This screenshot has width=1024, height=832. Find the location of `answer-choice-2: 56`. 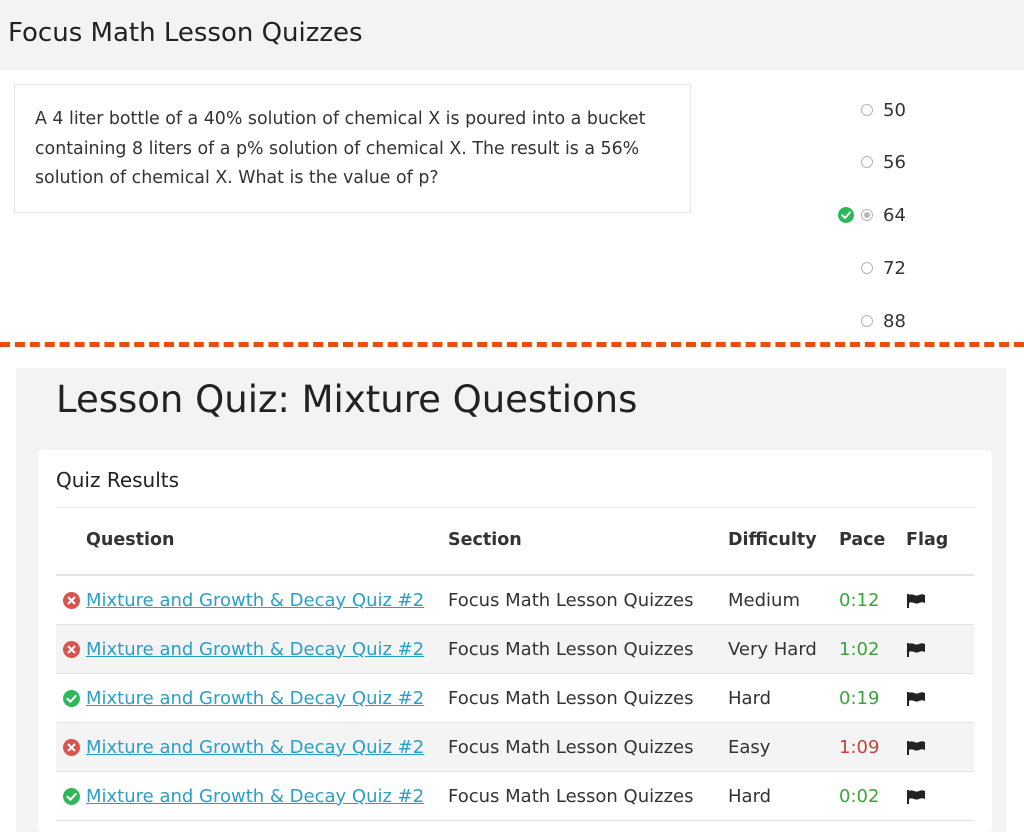

answer-choice-2: 56 is located at coordinates (928, 162).